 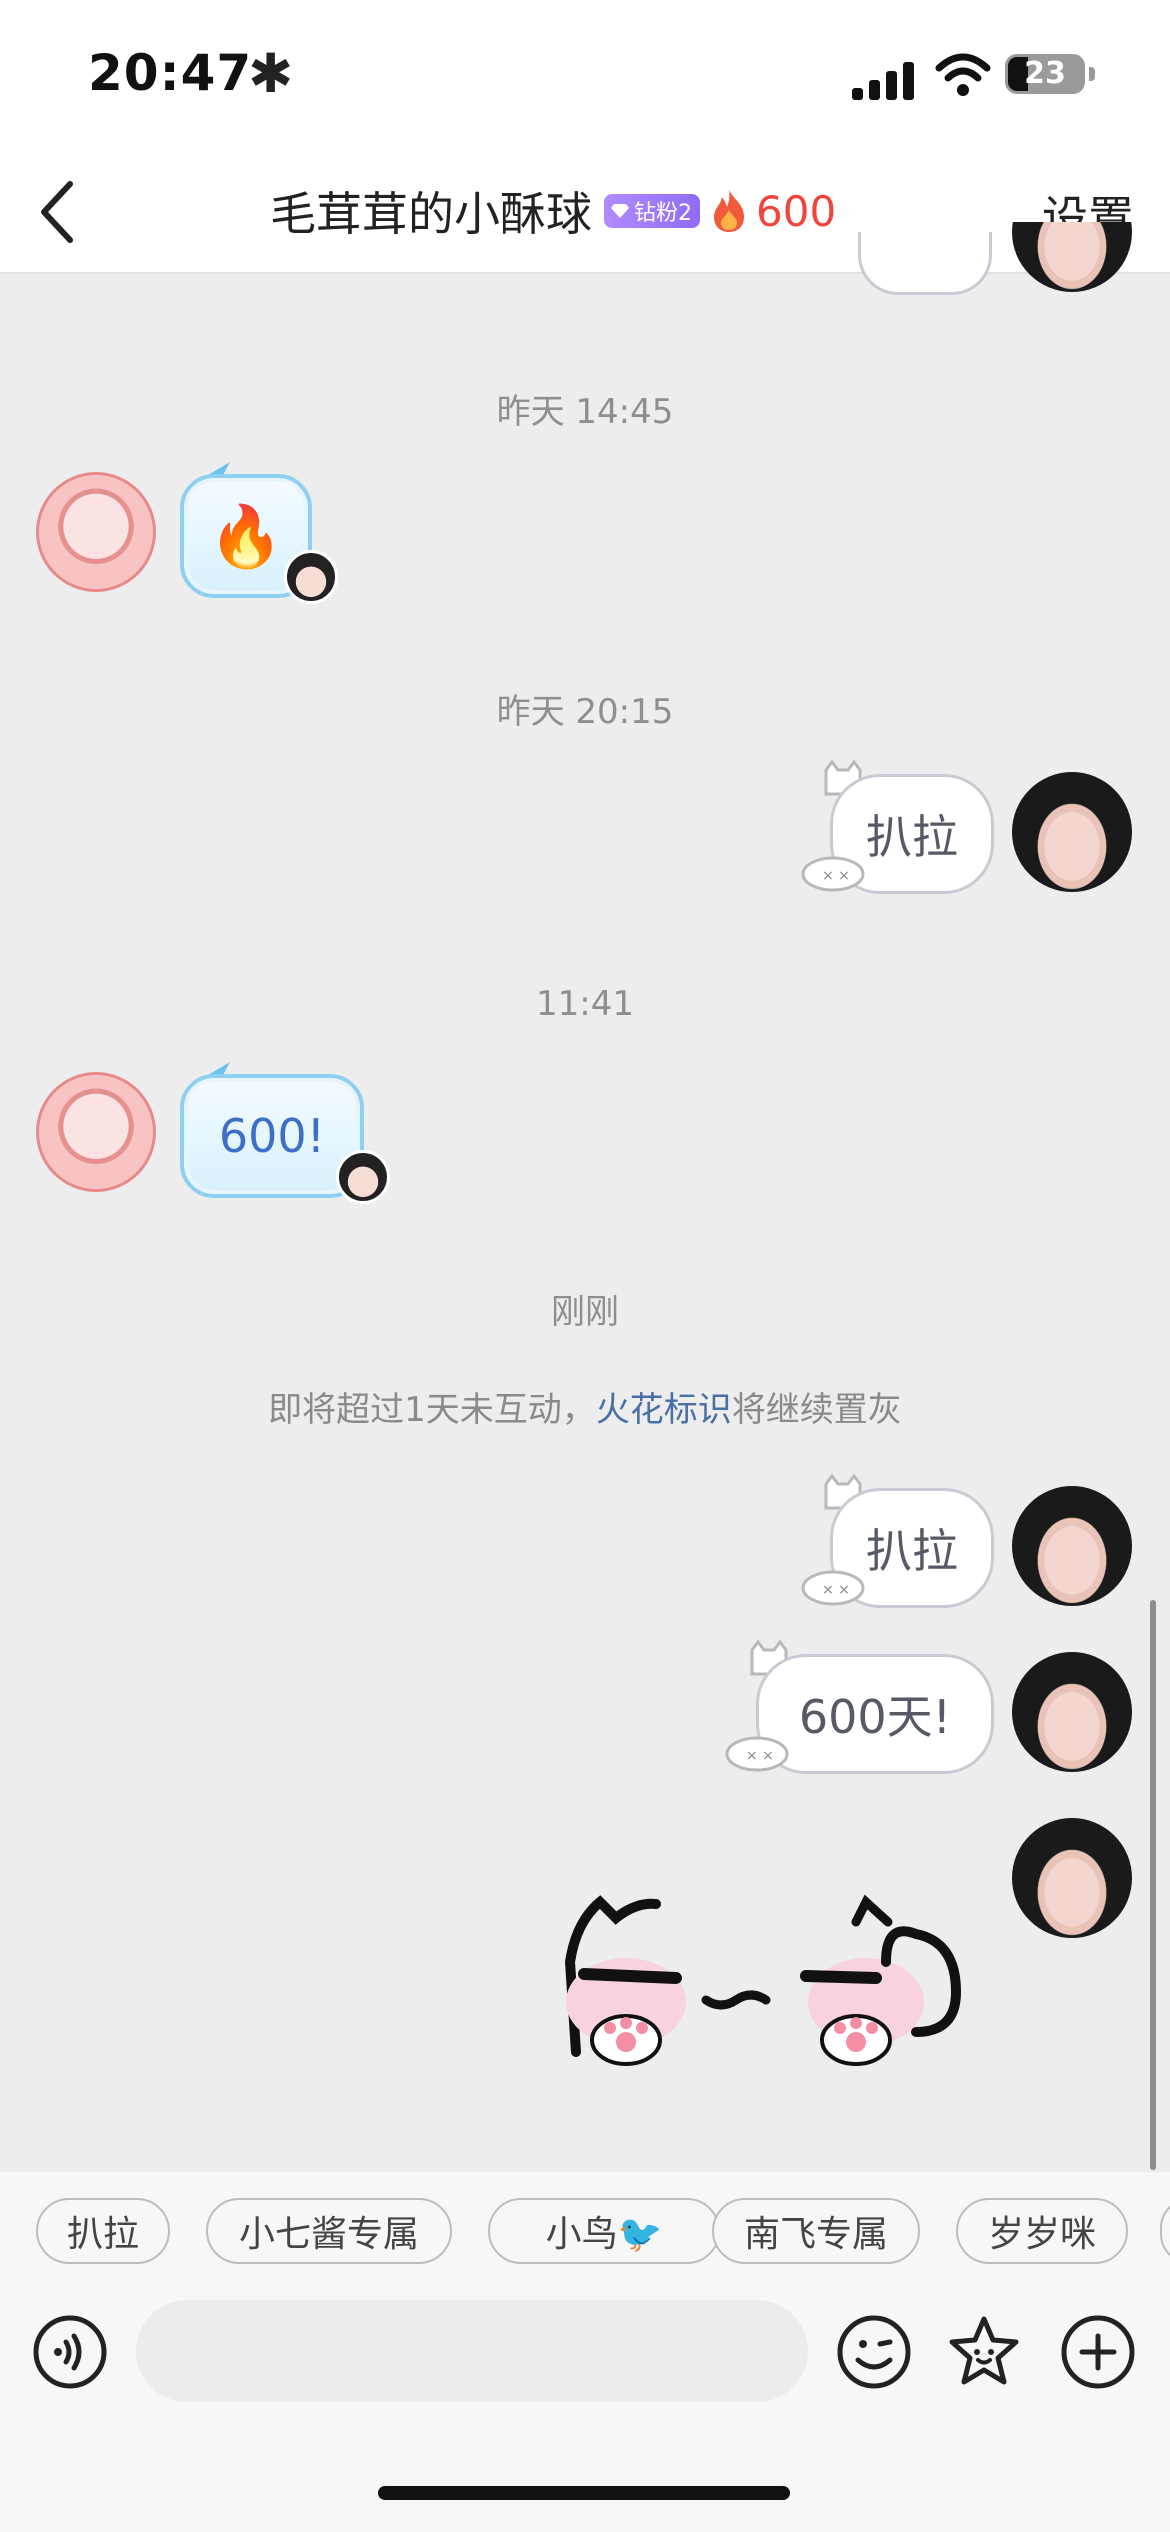 What do you see at coordinates (170, 73) in the screenshot?
I see `status-time: 20:47` at bounding box center [170, 73].